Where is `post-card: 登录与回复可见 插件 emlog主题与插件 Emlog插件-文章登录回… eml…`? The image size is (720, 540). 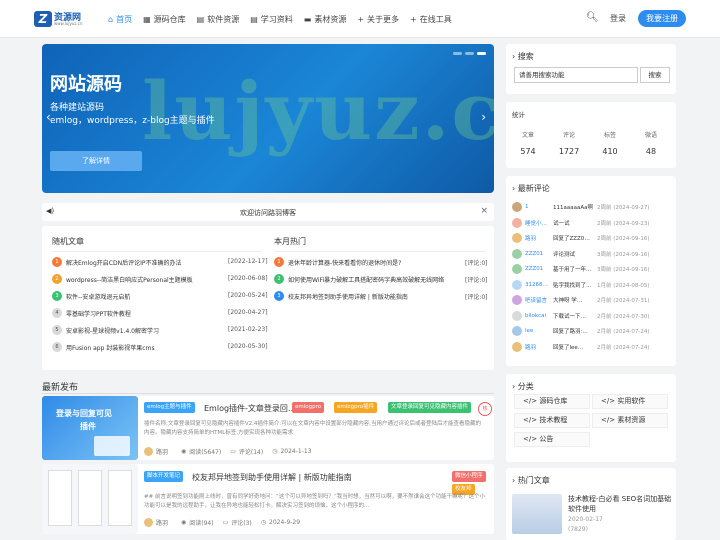
post-card: 登录与回复可见 插件 emlog主题与插件 Emlog插件-文章登录回… eml… is located at coordinates (268, 428).